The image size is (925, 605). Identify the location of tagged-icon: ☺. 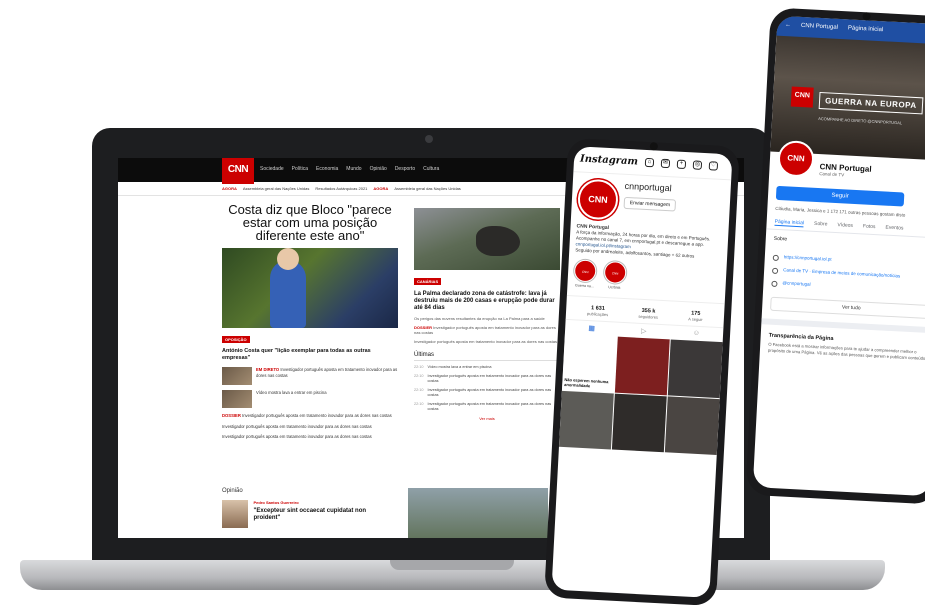
(697, 334).